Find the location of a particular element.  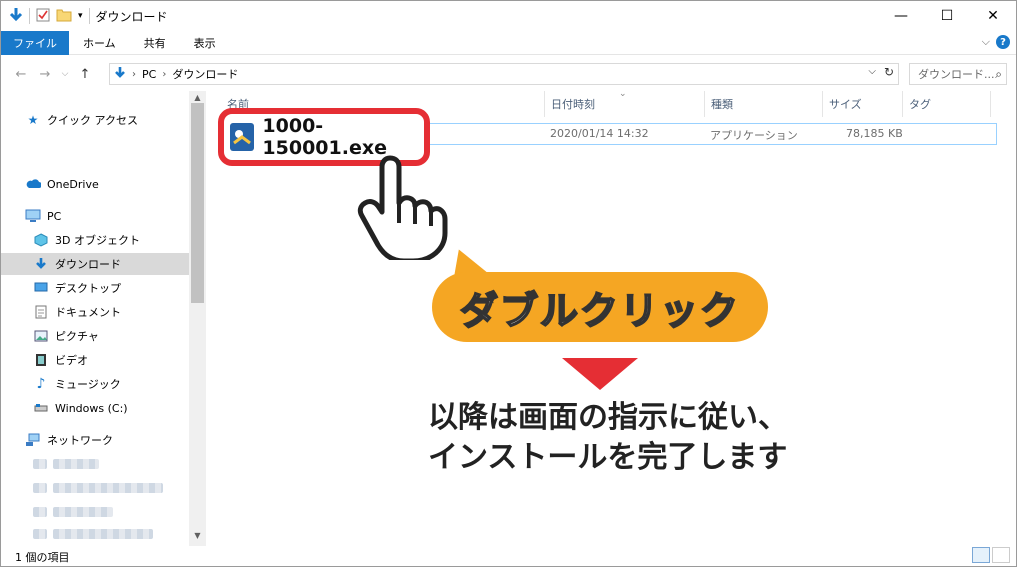

search-input: ダウンロード... ⌕ is located at coordinates (958, 74).